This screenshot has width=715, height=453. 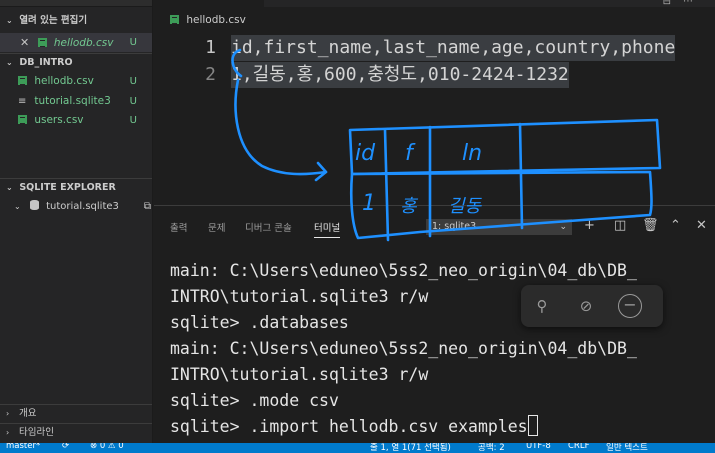 I want to click on open-editors-title: 열려 있는 편집기, so click(x=53, y=20).